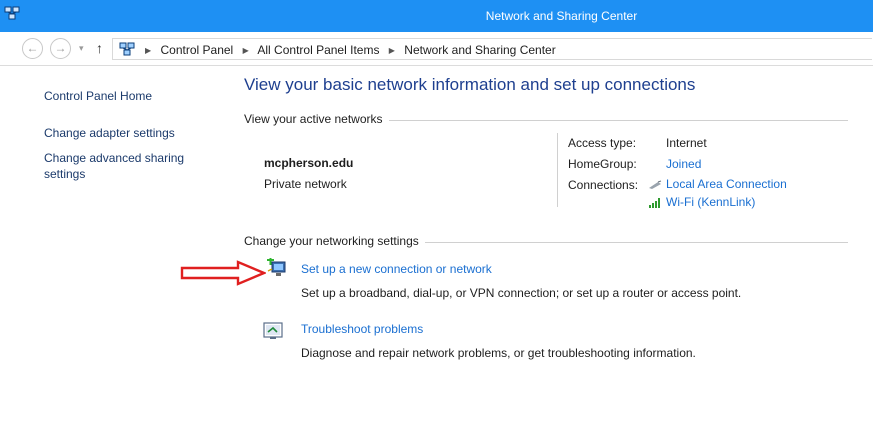  What do you see at coordinates (318, 50) in the screenshot?
I see `breadcrumb-all-items: All Control Panel Items` at bounding box center [318, 50].